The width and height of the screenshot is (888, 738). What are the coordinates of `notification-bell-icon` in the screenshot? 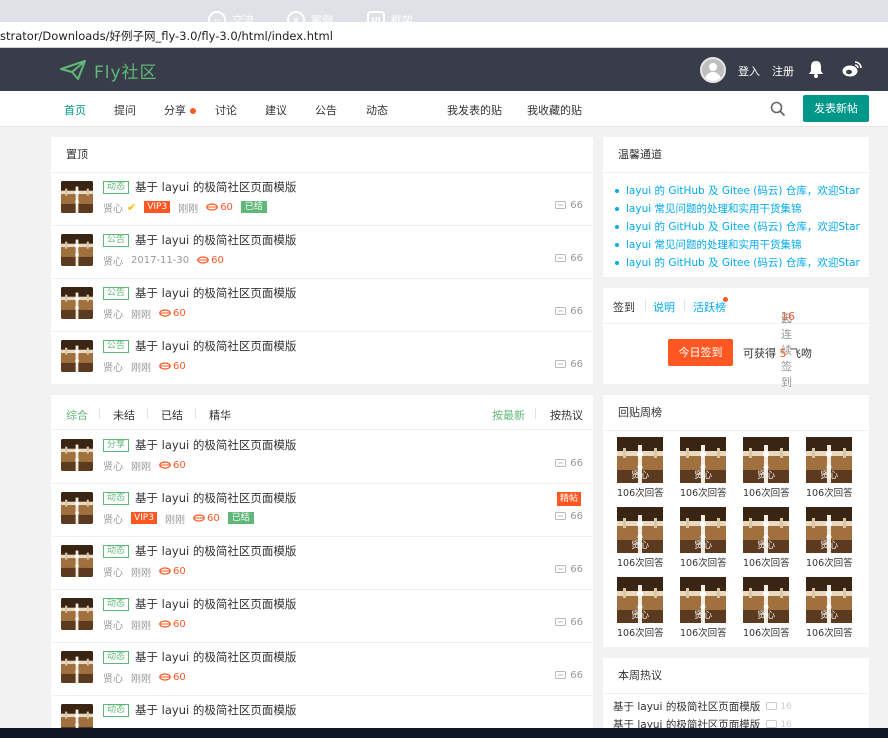 It's located at (816, 69).